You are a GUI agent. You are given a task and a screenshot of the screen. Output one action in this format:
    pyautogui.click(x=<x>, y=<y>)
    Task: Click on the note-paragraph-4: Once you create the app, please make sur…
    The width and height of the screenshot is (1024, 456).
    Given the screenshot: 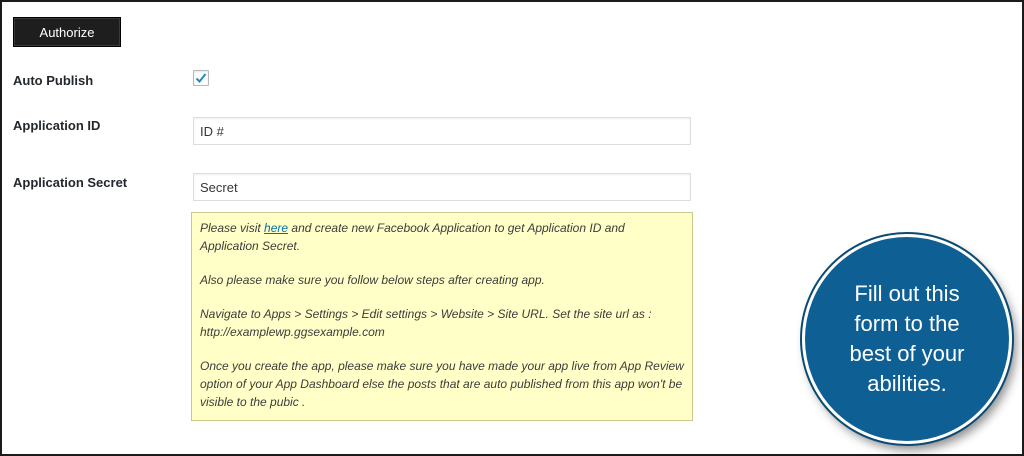 What is the action you would take?
    pyautogui.click(x=442, y=384)
    